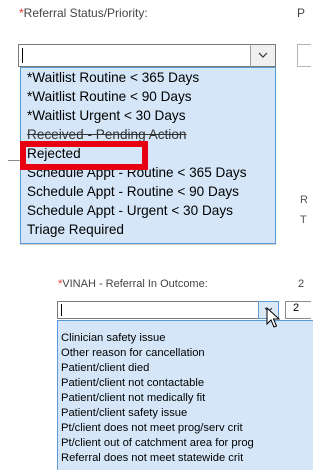 This screenshot has height=470, width=320. What do you see at coordinates (296, 308) in the screenshot?
I see `adjacent-field-value: 2` at bounding box center [296, 308].